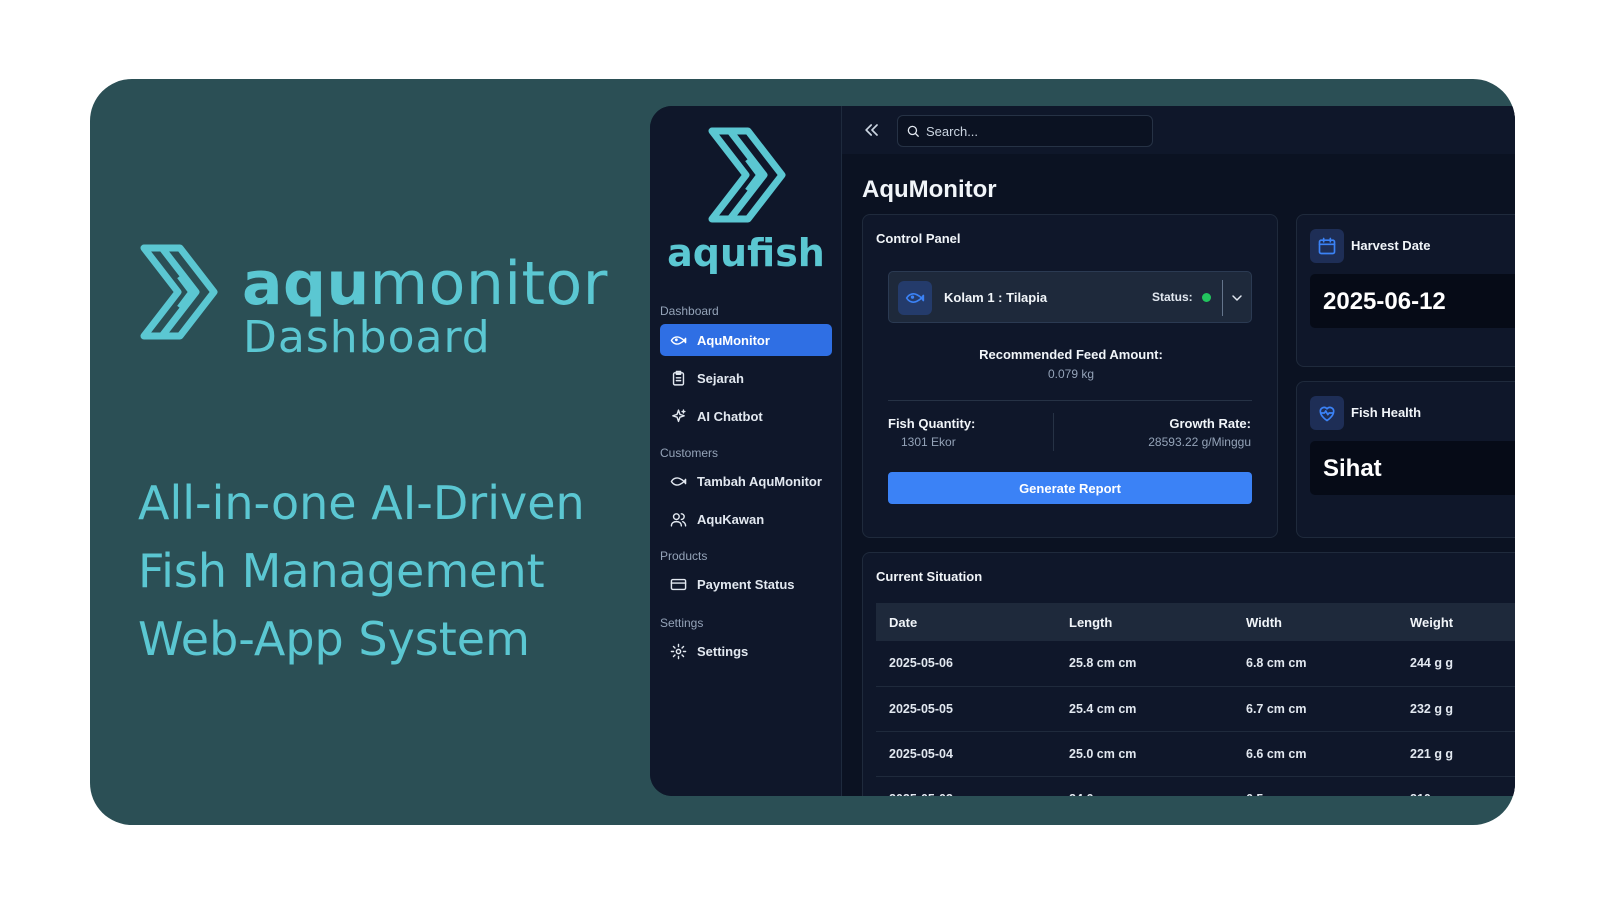 This screenshot has width=1600, height=900. What do you see at coordinates (678, 378) in the screenshot?
I see `clipboard-icon` at bounding box center [678, 378].